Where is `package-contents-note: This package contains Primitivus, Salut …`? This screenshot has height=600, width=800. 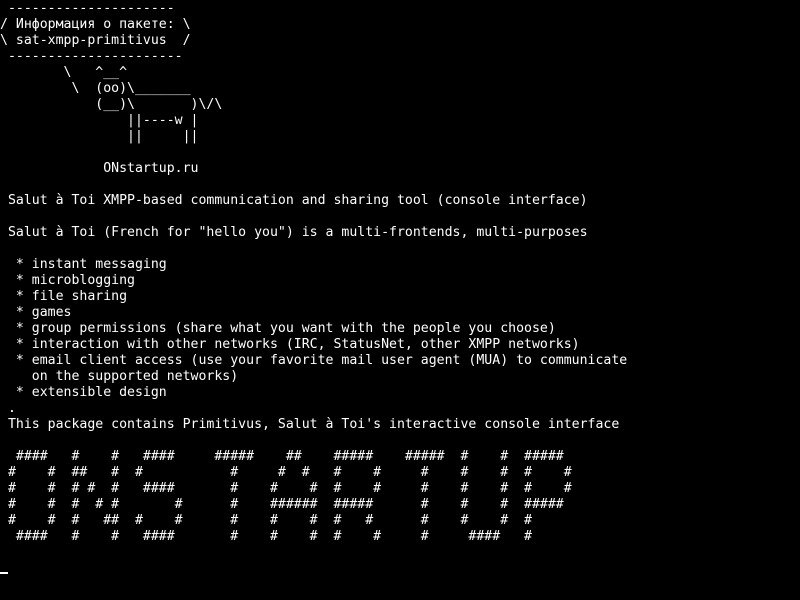 package-contents-note: This package contains Primitivus, Salut … is located at coordinates (310, 424).